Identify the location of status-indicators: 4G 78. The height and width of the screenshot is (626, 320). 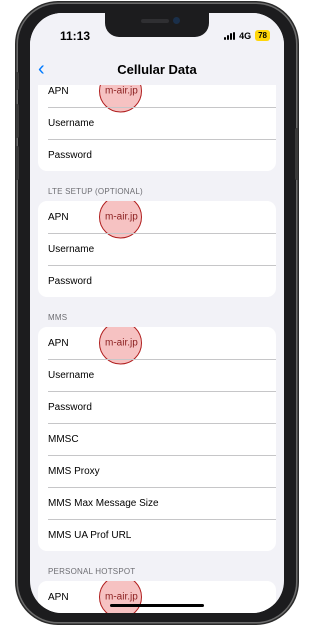
(247, 35).